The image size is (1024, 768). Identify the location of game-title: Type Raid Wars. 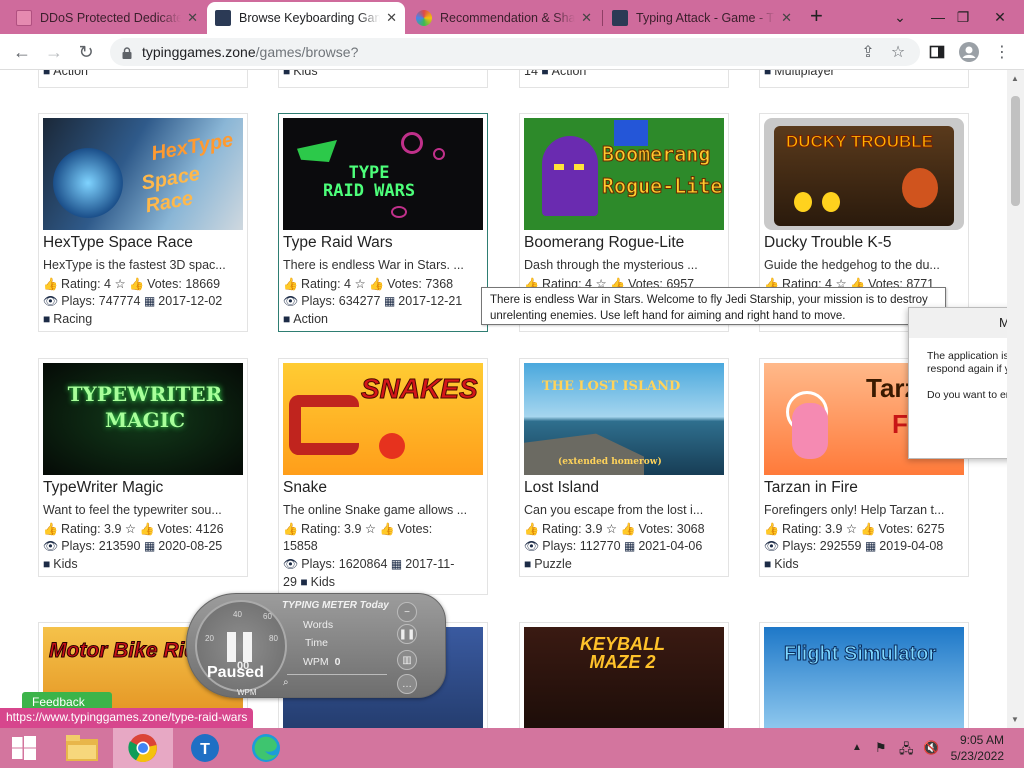
(338, 243).